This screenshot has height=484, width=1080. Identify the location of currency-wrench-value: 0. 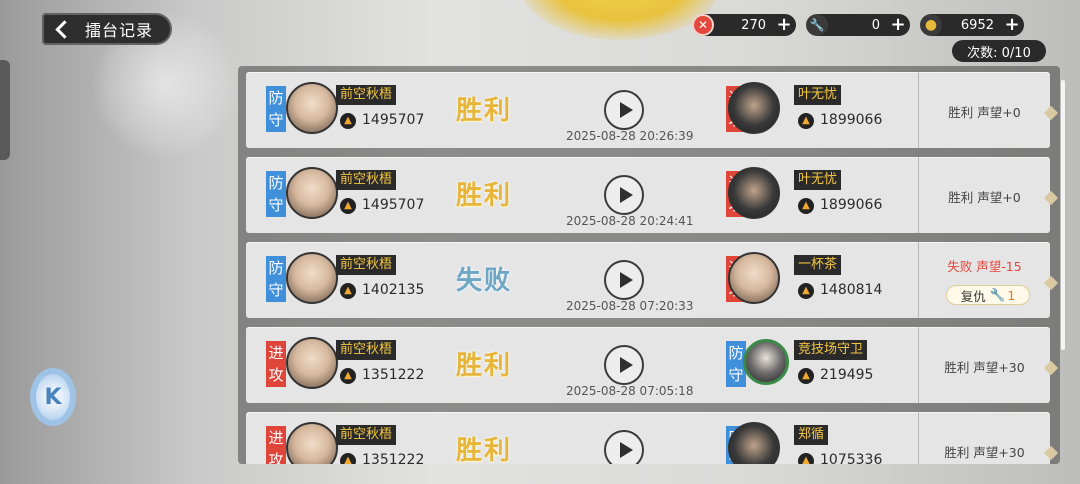
(875, 25).